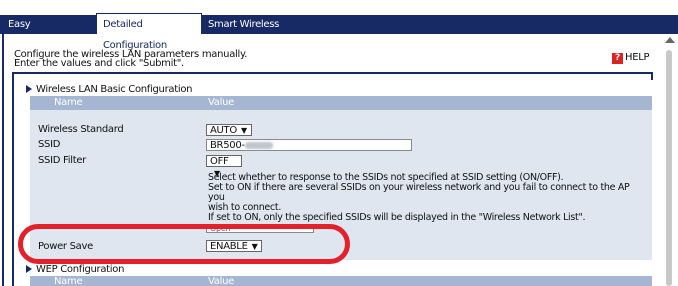 The width and height of the screenshot is (678, 286). Describe the element at coordinates (637, 57) in the screenshot. I see `help-label: HELP` at that location.